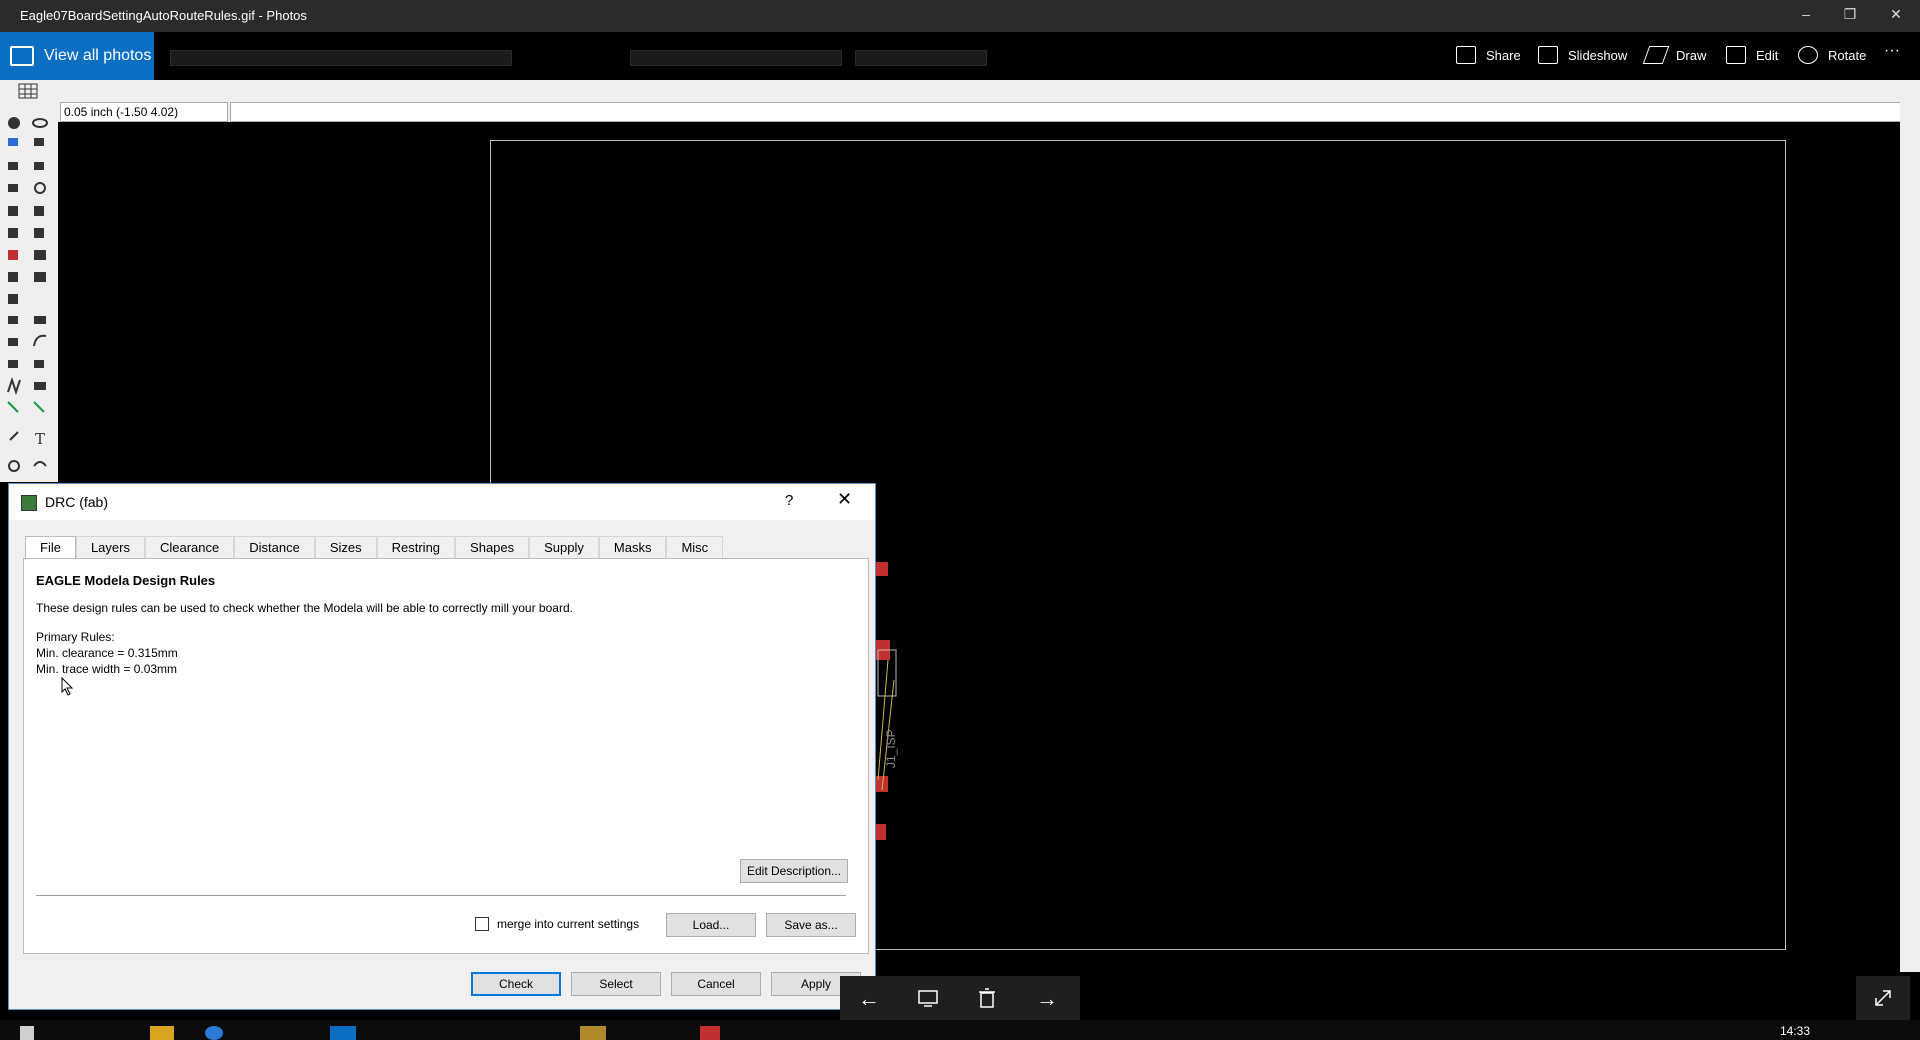 This screenshot has width=1920, height=1040. Describe the element at coordinates (1806, 14) in the screenshot. I see `minimize-button: –` at that location.